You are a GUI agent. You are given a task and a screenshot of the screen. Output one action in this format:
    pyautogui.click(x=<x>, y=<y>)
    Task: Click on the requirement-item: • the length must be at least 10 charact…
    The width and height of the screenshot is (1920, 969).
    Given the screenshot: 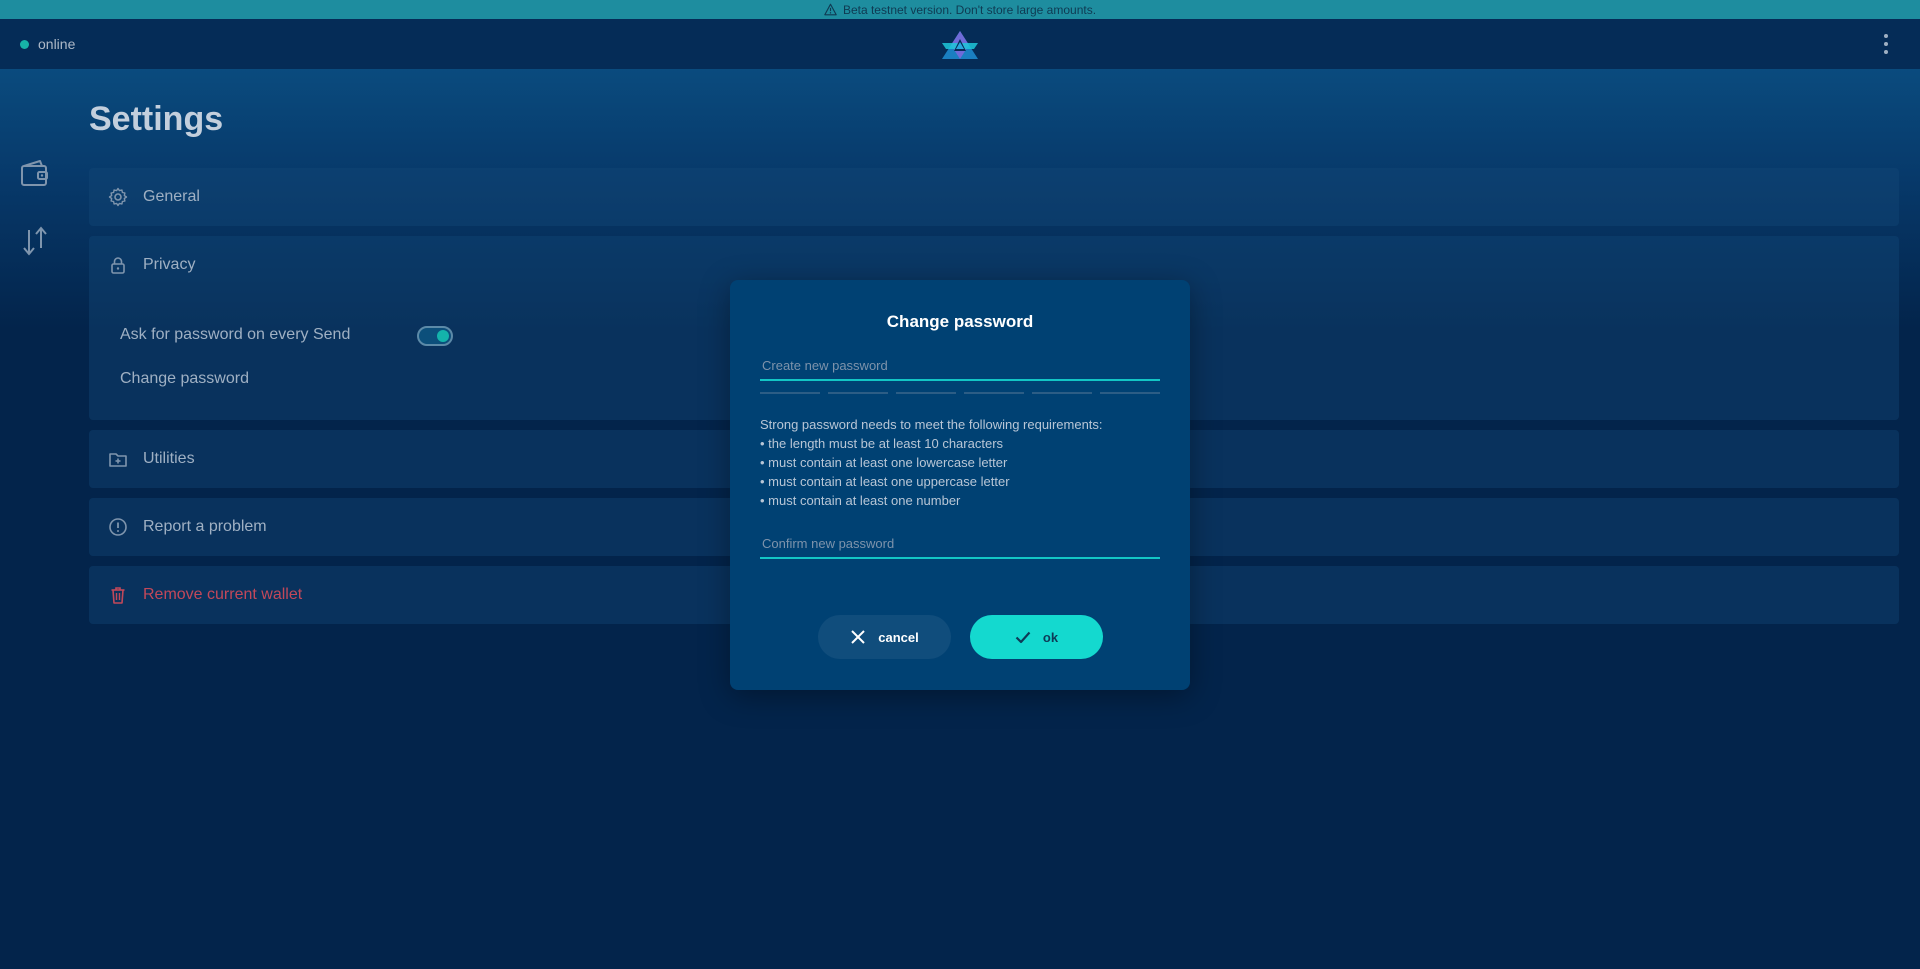 What is the action you would take?
    pyautogui.click(x=882, y=443)
    